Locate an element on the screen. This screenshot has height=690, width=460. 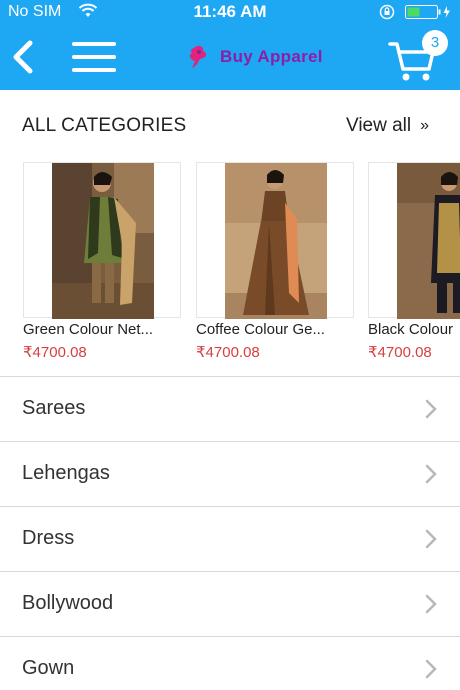
top-bar: No SIM 11:46 AM Buy Apparel 3 is located at coordinates (230, 45).